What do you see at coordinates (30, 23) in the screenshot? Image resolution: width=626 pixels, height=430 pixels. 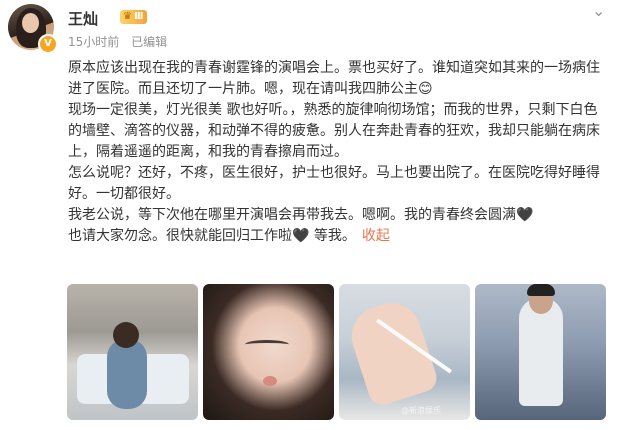 I see `avatar-face` at bounding box center [30, 23].